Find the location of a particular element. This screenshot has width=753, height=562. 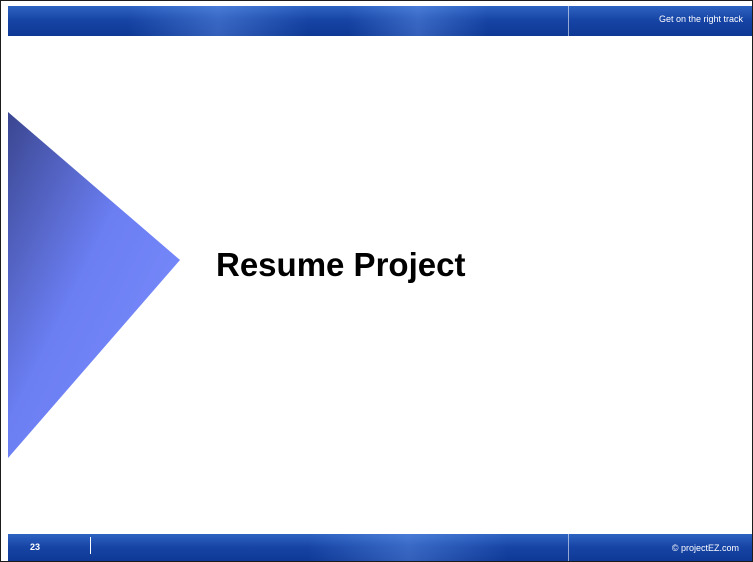

copyright-text: © projectEZ.com is located at coordinates (705, 548).